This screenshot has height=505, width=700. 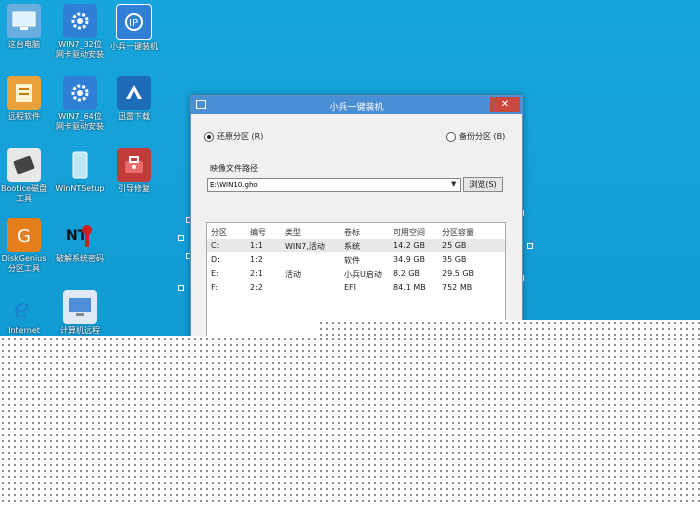 I want to click on desktop-icon-remote-software: 远程软件, so click(x=27, y=99).